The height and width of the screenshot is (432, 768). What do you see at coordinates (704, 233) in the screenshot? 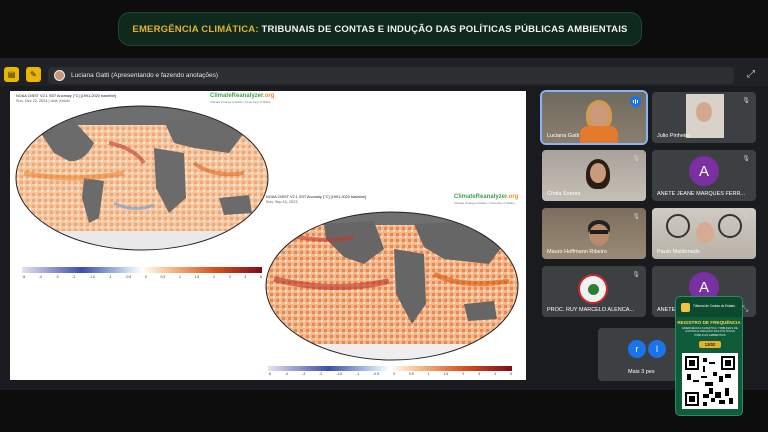
I see `participant-tile-5: 🎙 Paulo Maldonado` at bounding box center [704, 233].